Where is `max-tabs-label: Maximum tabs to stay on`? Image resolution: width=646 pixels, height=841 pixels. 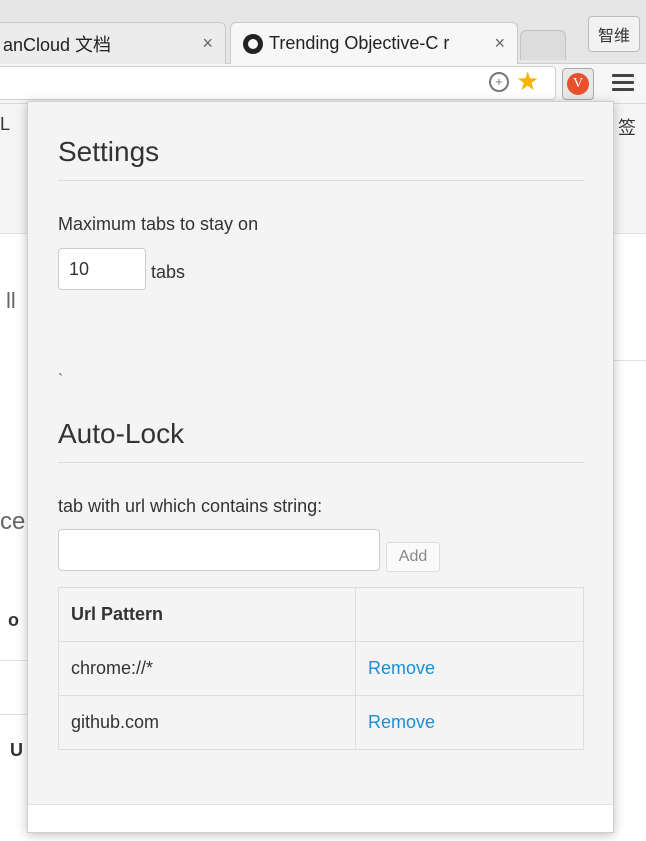 max-tabs-label: Maximum tabs to stay on is located at coordinates (158, 224).